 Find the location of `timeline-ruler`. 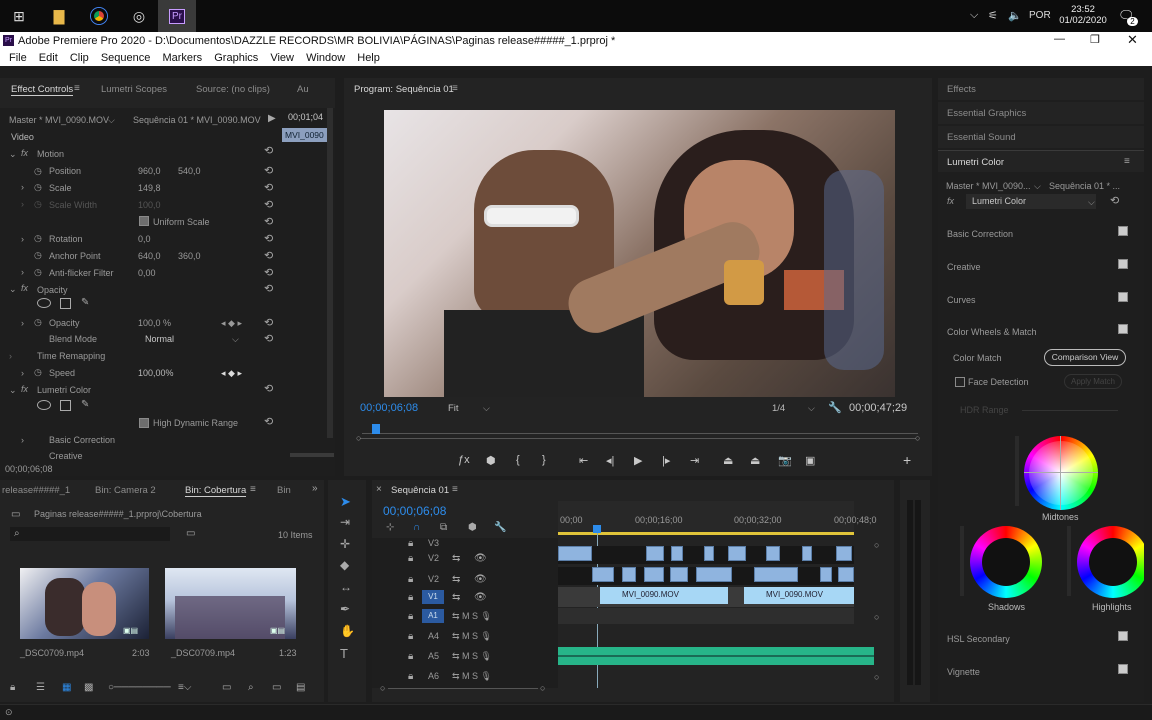

timeline-ruler is located at coordinates (706, 518).